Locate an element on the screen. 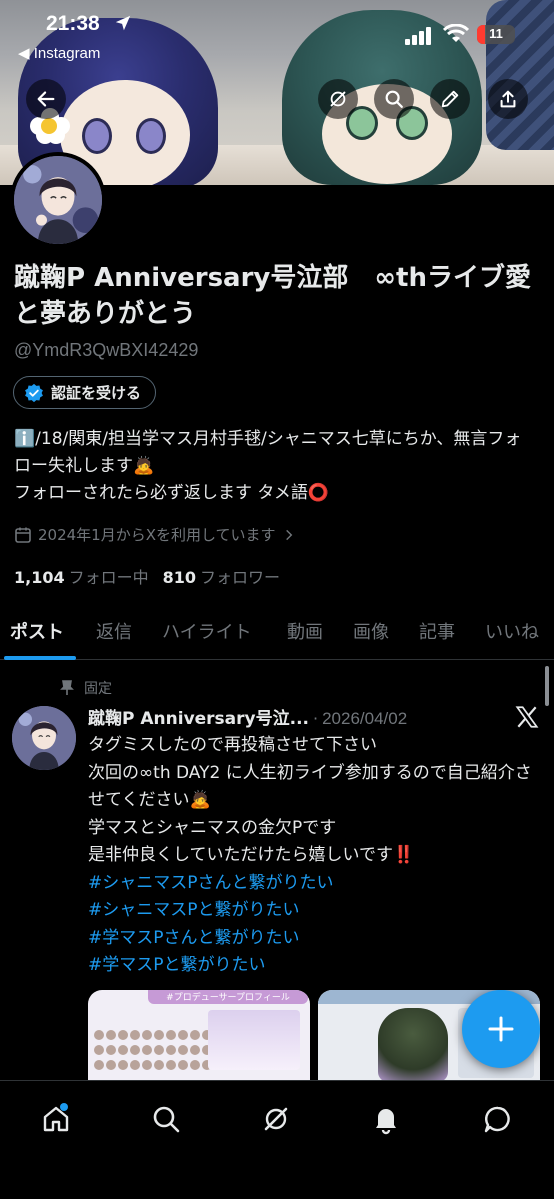 Image resolution: width=554 pixels, height=1199 pixels. following-link: 1,104 フォロー中 is located at coordinates (81, 576).